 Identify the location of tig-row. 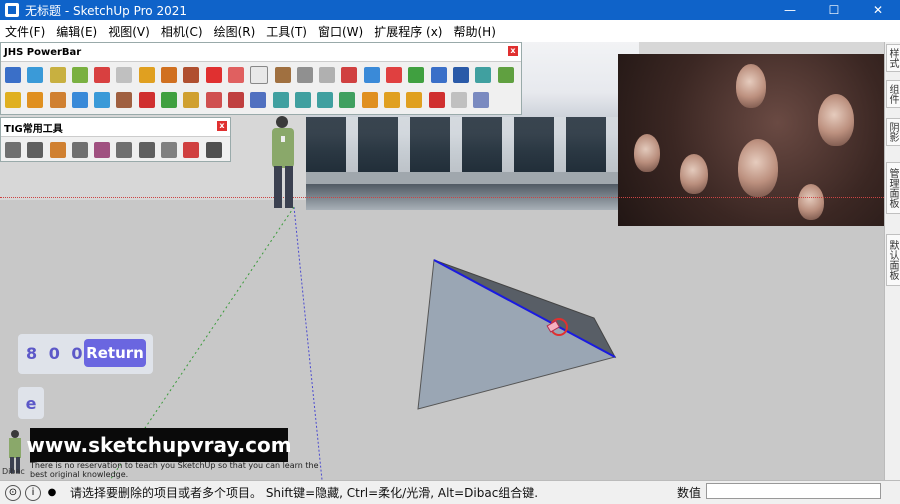
(115, 149).